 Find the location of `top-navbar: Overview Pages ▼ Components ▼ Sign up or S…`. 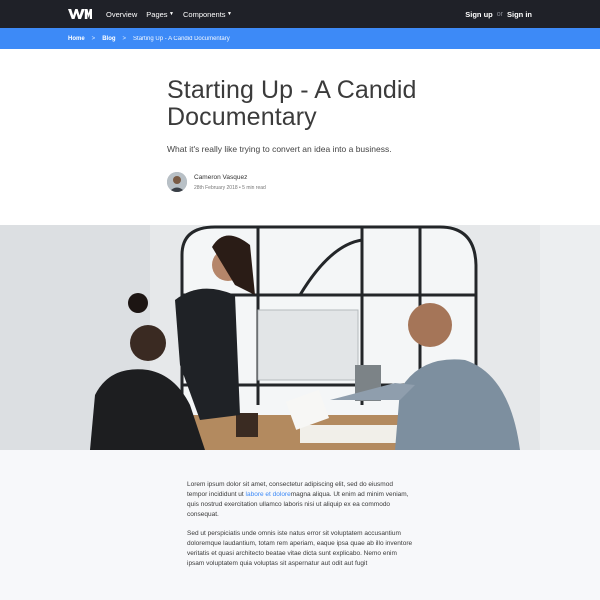

top-navbar: Overview Pages ▼ Components ▼ Sign up or S… is located at coordinates (300, 14).